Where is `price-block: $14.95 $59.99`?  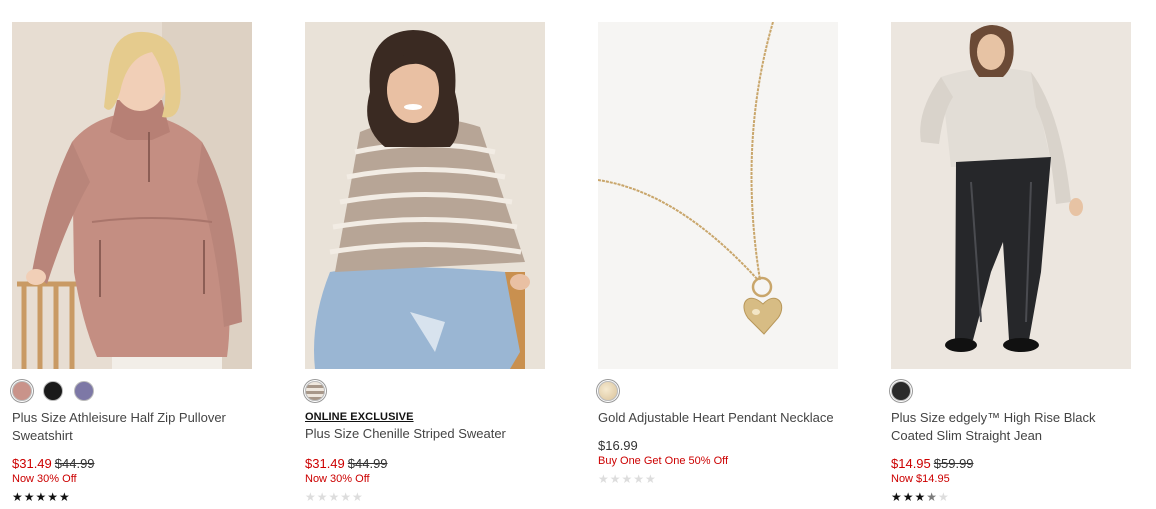 price-block: $14.95 $59.99 is located at coordinates (1011, 464).